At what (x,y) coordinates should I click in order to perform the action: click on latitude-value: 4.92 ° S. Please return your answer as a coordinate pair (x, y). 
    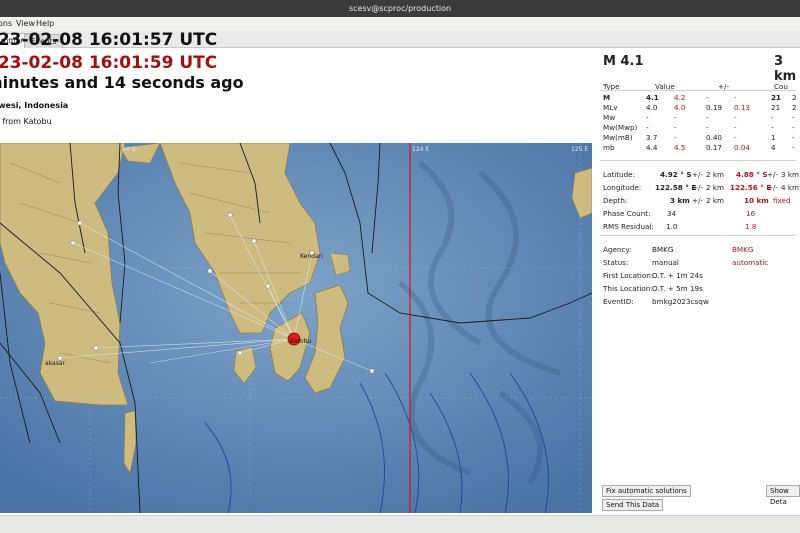
    Looking at the image, I should click on (676, 174).